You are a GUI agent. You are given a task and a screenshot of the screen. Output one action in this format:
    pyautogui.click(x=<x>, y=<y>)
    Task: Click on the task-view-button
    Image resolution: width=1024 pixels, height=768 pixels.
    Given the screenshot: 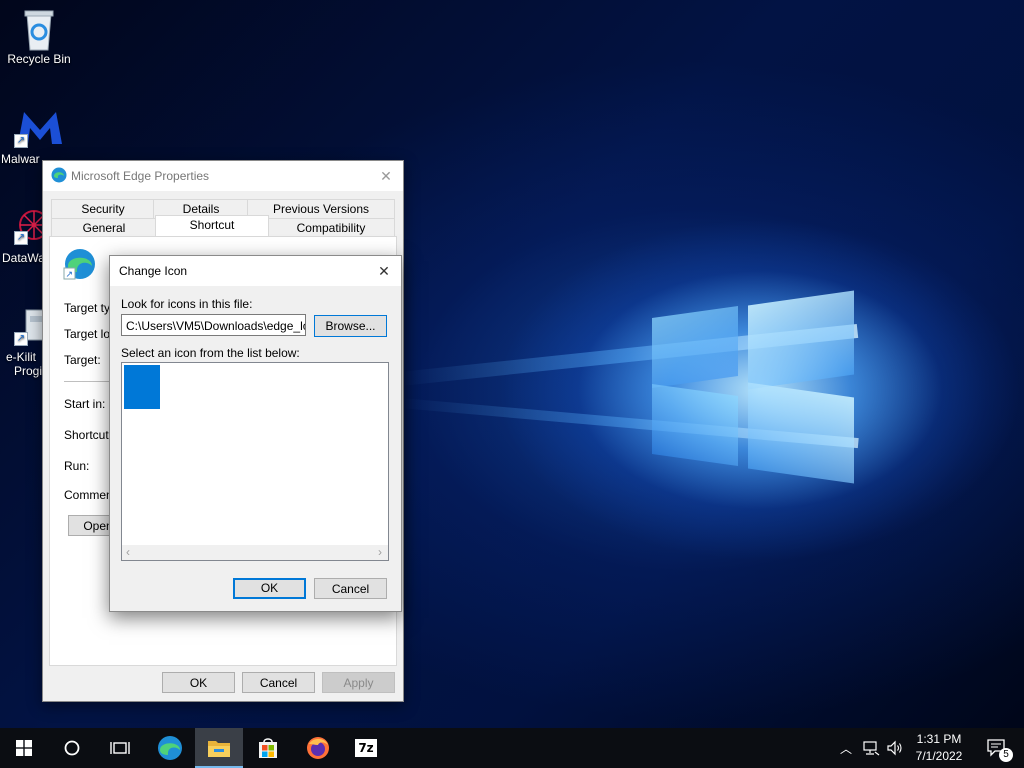 What is the action you would take?
    pyautogui.click(x=120, y=748)
    